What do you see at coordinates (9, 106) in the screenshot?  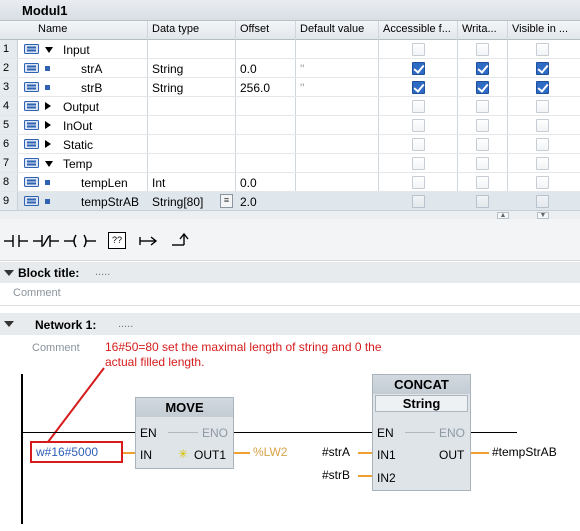 I see `row-number: 4` at bounding box center [9, 106].